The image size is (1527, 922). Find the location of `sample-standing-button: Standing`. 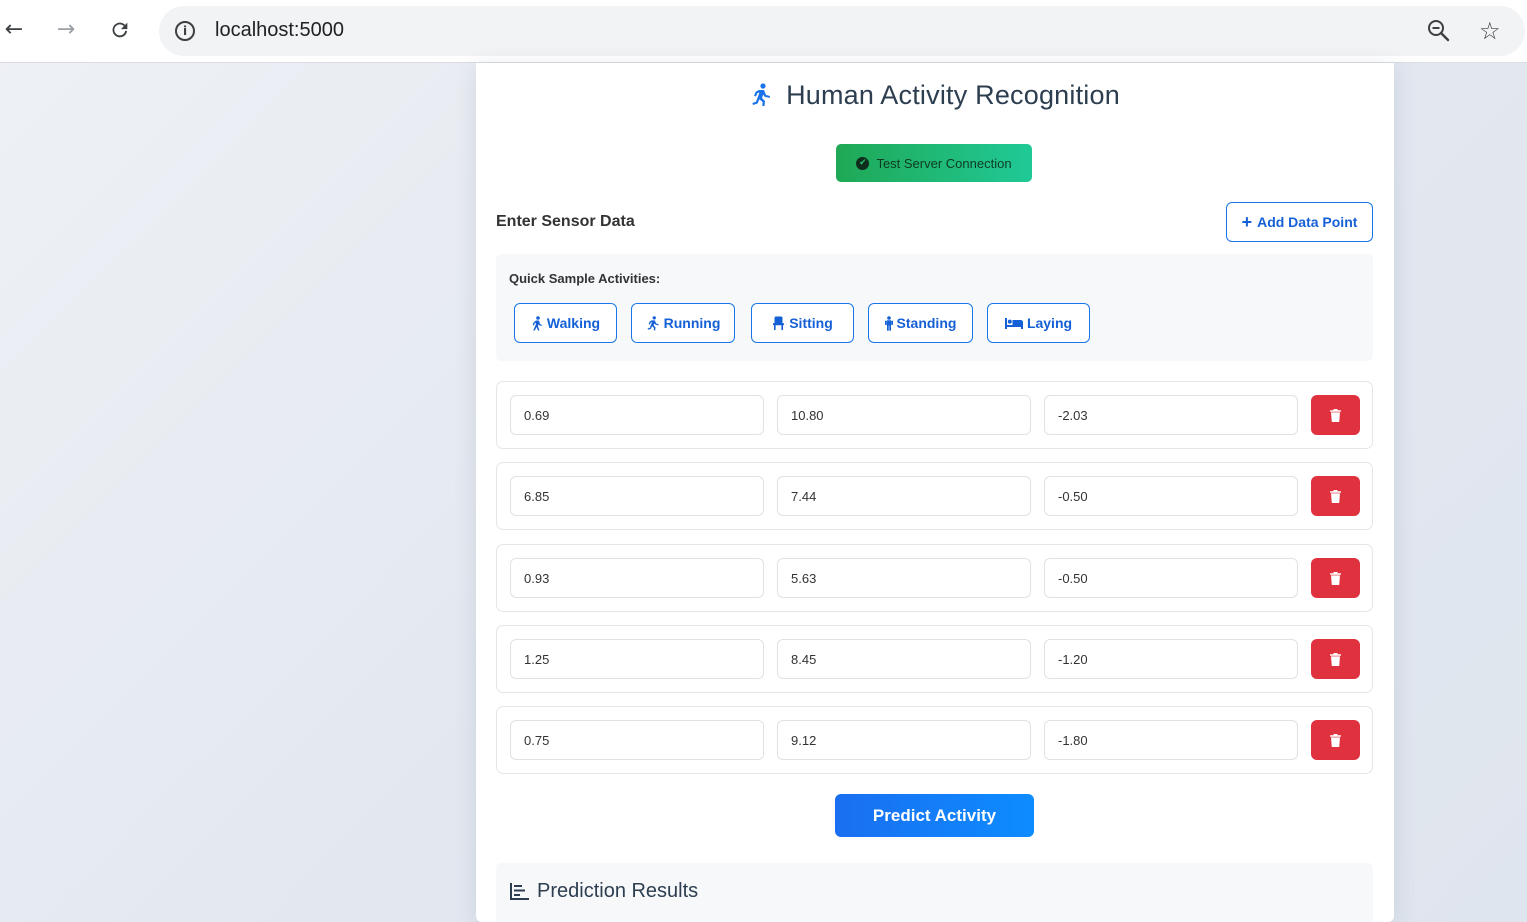

sample-standing-button: Standing is located at coordinates (920, 323).